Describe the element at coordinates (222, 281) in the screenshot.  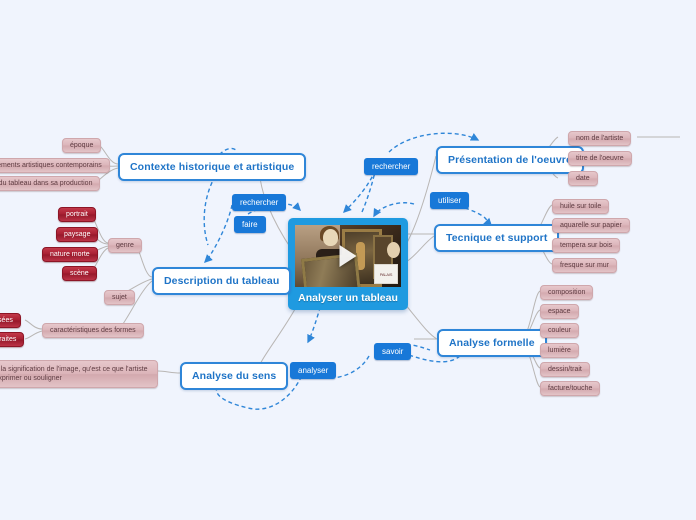
I see `branch-description-tableau: Description du tableau` at that location.